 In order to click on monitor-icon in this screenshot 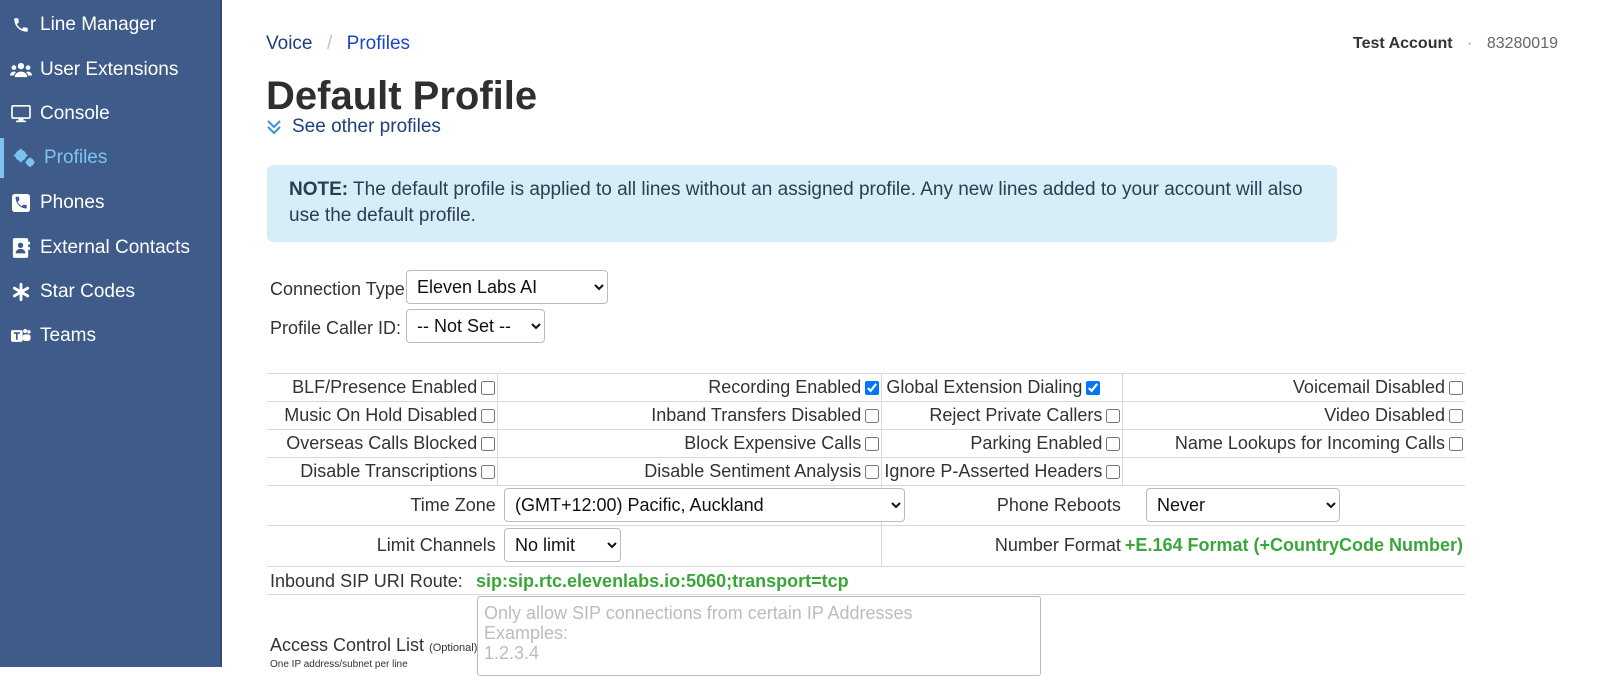, I will do `click(21, 114)`.